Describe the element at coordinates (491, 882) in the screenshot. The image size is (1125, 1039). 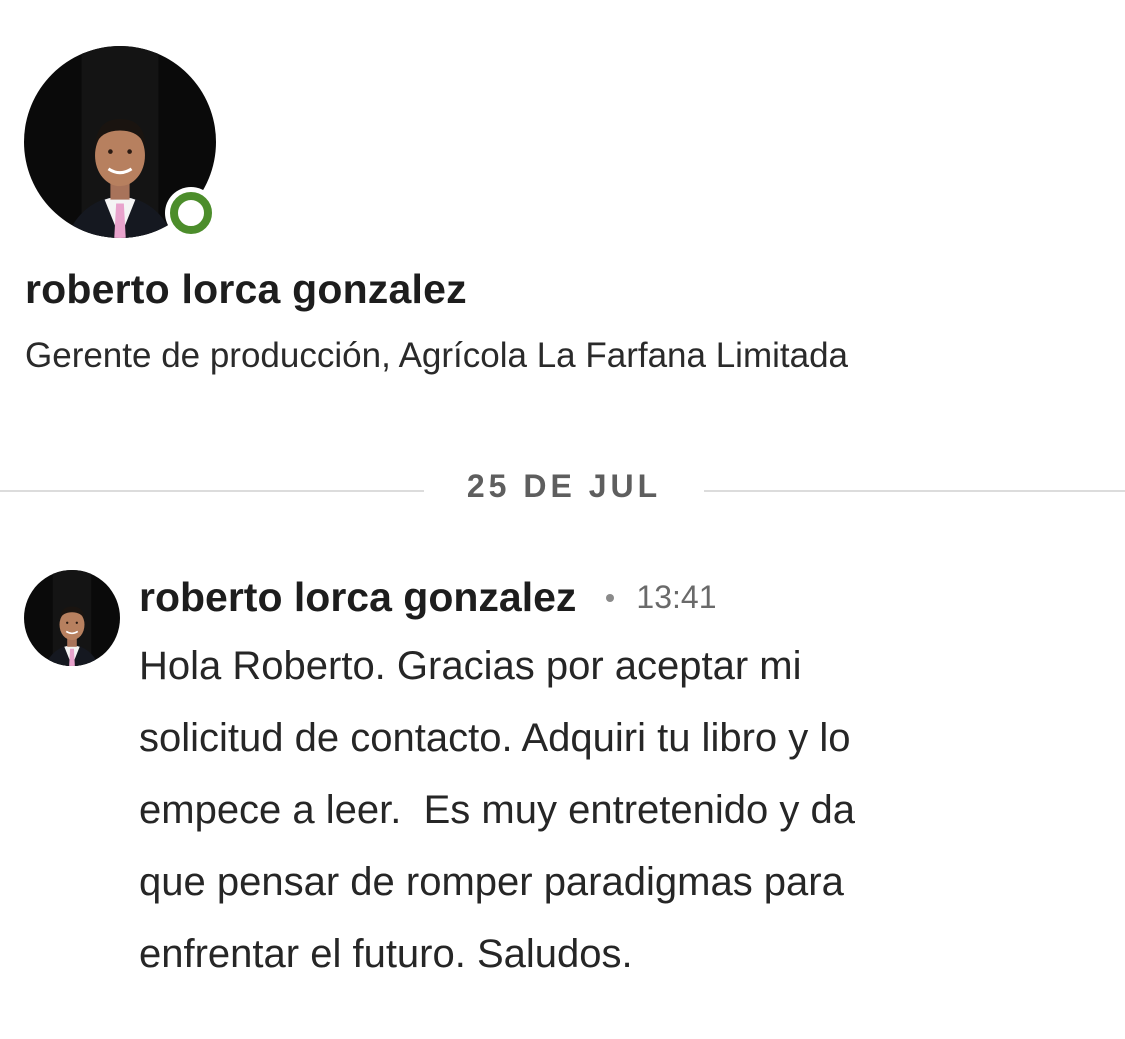
I see `message-line: que pensar de romper paradigmas para` at that location.